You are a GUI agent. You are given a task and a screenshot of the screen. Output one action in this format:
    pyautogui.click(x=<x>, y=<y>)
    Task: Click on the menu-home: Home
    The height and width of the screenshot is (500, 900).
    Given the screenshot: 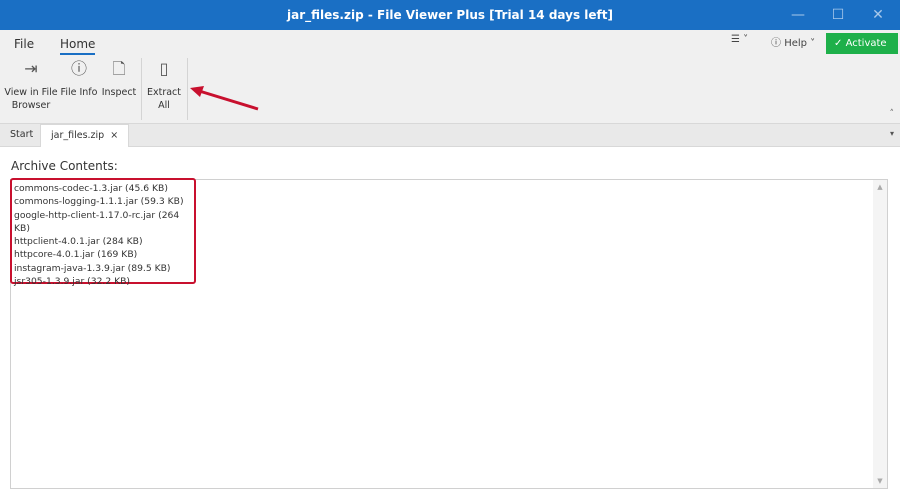 What is the action you would take?
    pyautogui.click(x=78, y=46)
    